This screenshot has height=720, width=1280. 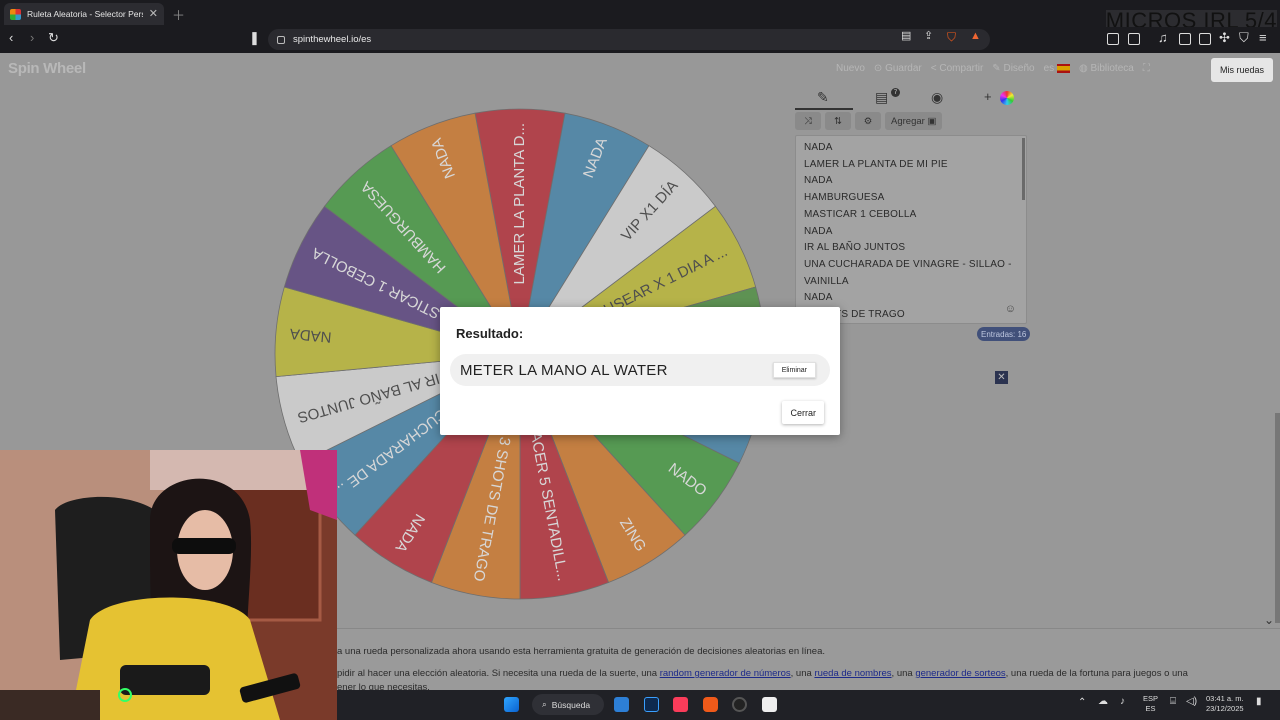 I want to click on wallet-icon, so click(x=1205, y=39).